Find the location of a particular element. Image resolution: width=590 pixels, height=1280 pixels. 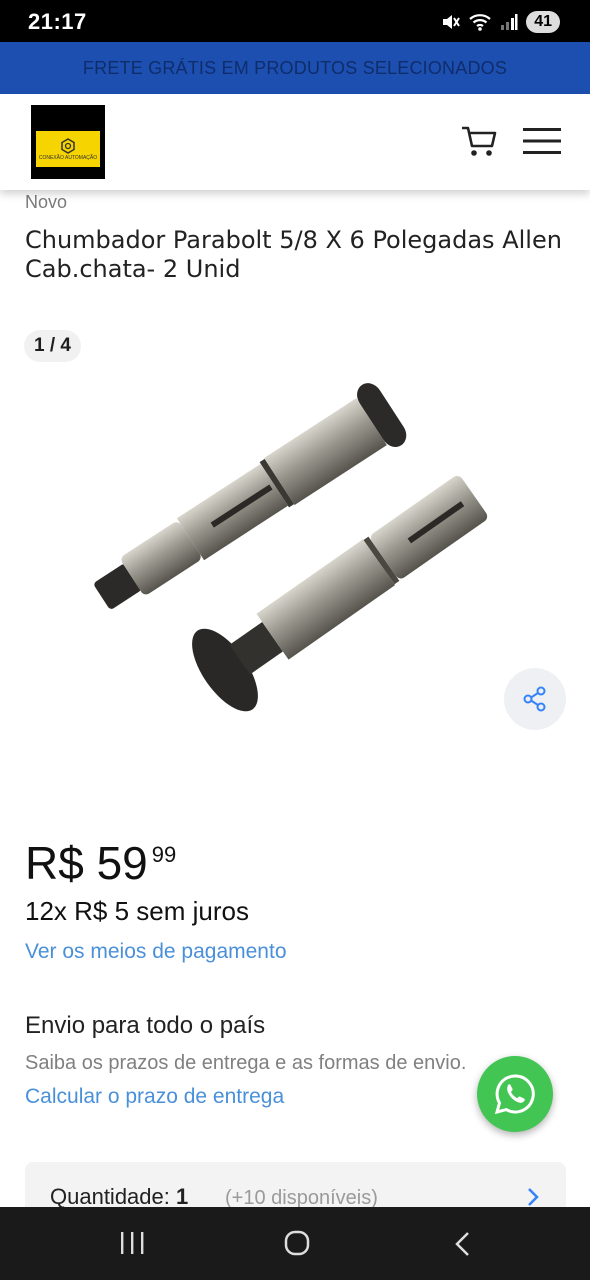

wifi-icon is located at coordinates (480, 22).